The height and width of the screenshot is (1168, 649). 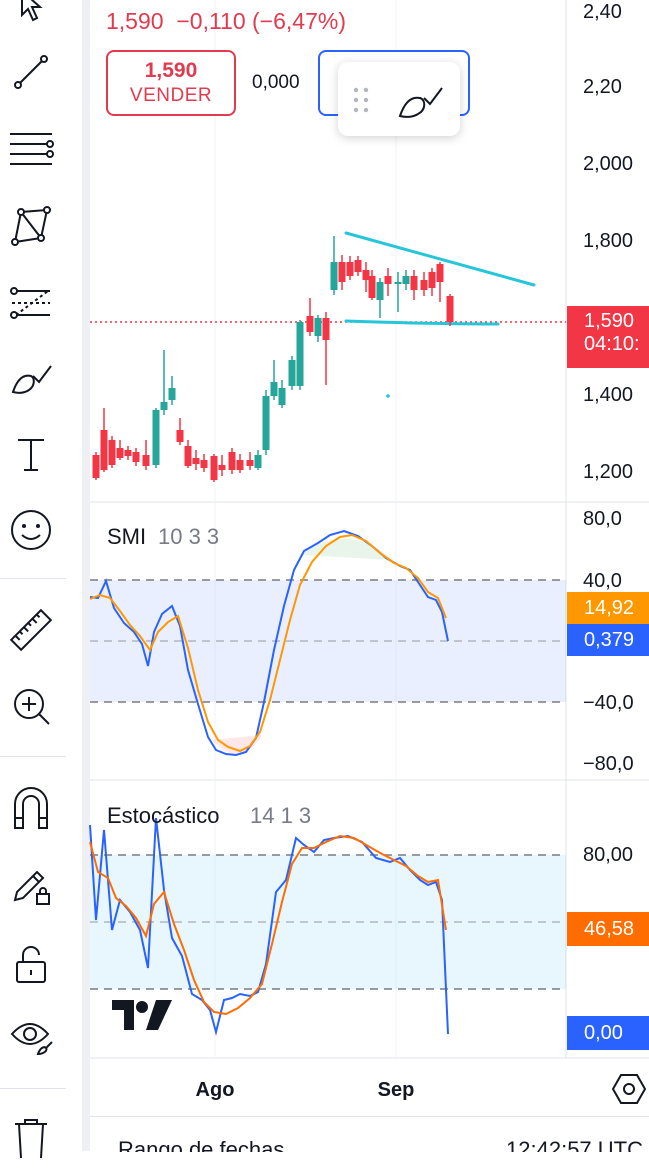 What do you see at coordinates (369, 1134) in the screenshot?
I see `bottom-bar: Rango de fechas 12:42:57 UTC` at bounding box center [369, 1134].